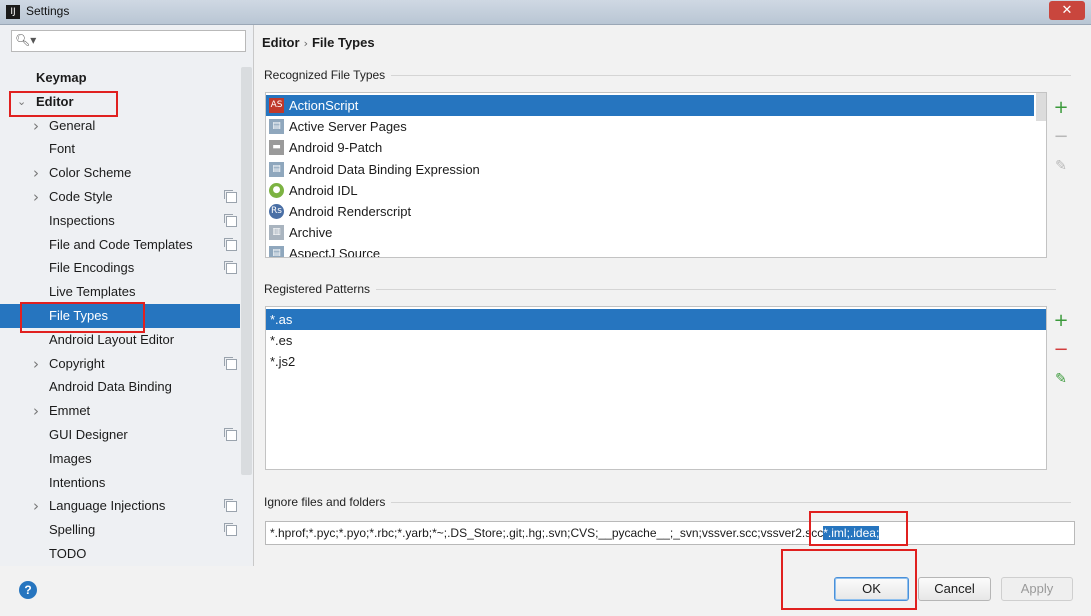 This screenshot has height=616, width=1091. I want to click on sidebar-item: › General, so click(120, 126).